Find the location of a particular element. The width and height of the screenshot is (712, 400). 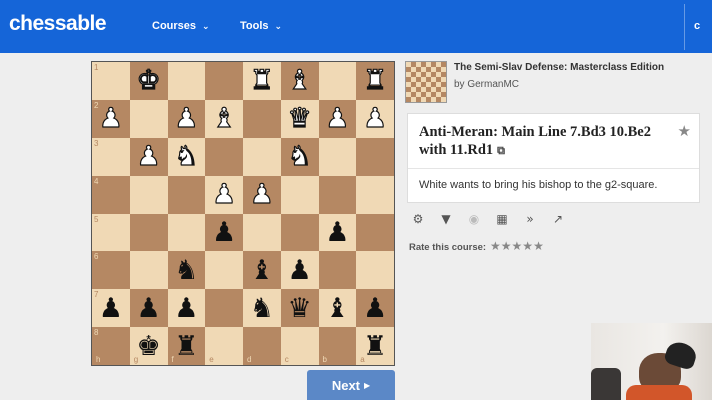

course-author: by GermanMC is located at coordinates (486, 84).